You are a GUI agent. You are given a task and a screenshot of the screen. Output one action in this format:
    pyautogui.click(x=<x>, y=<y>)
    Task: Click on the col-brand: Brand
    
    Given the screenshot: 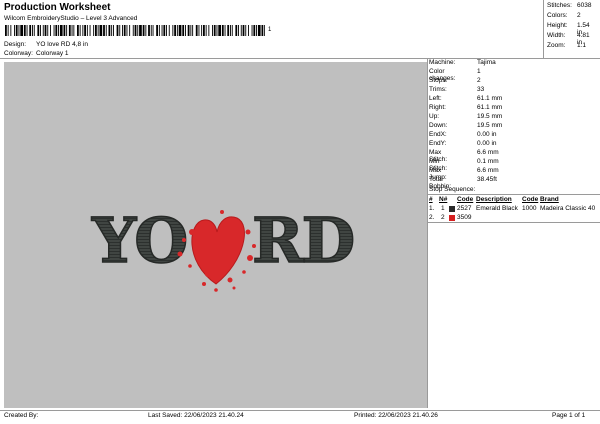 What is the action you would take?
    pyautogui.click(x=549, y=199)
    